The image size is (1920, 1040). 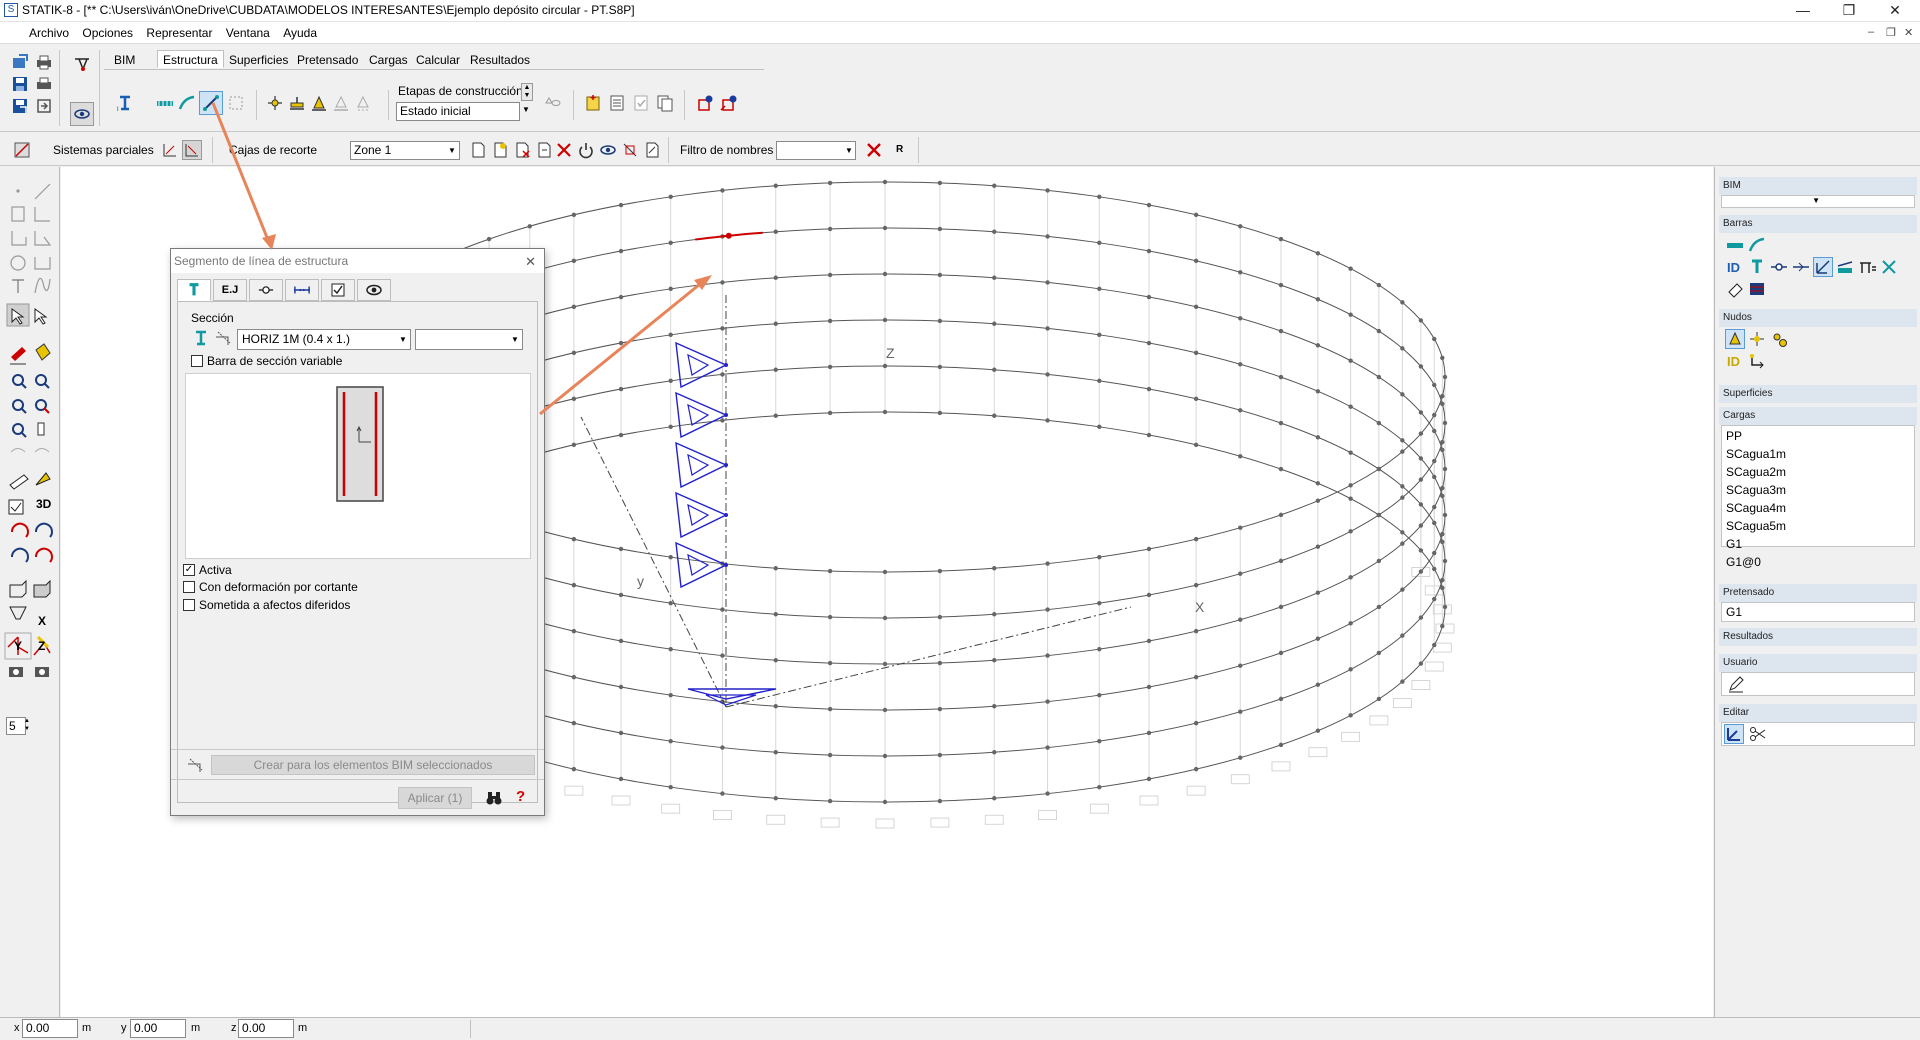 What do you see at coordinates (1818, 545) in the screenshot?
I see `load-item-g1: G1` at bounding box center [1818, 545].